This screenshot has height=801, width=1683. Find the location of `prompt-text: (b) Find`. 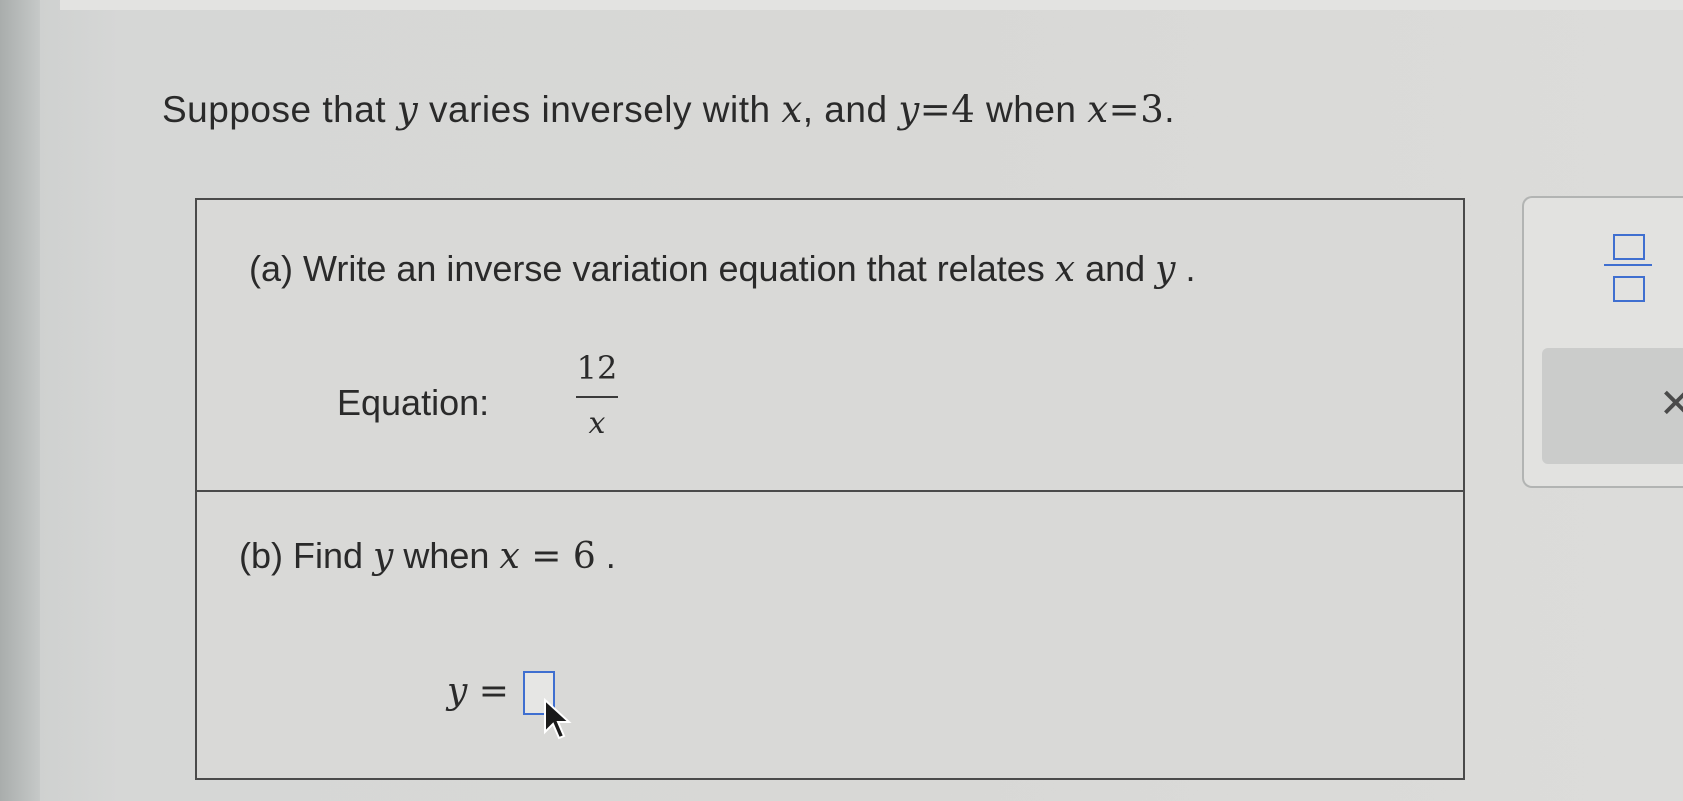

prompt-text: (b) Find is located at coordinates (306, 555).